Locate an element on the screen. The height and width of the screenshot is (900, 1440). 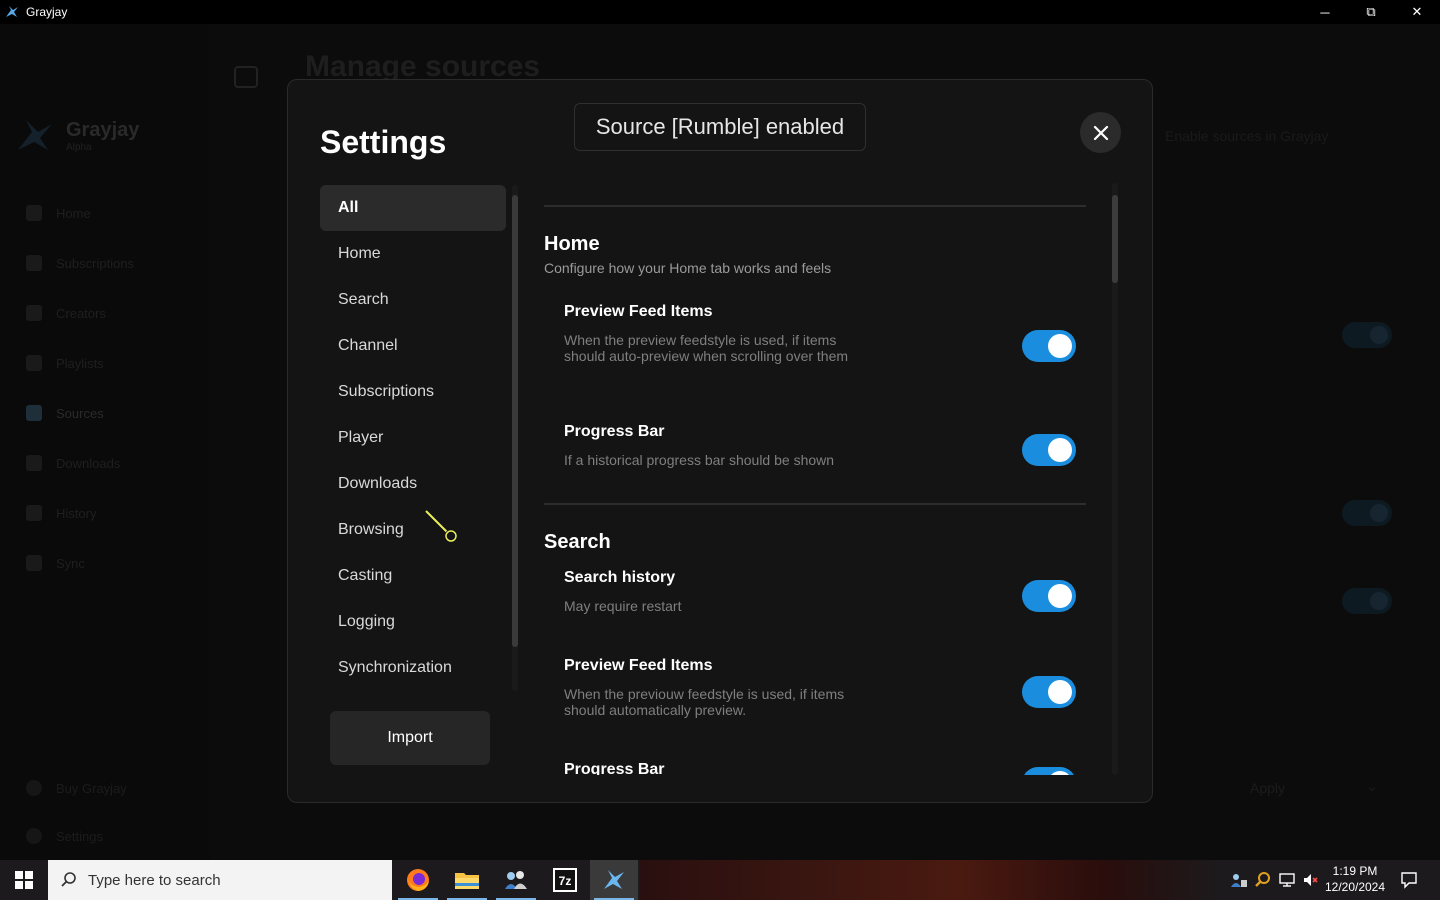
search-preview-feed-items-toggle is located at coordinates (1049, 692).